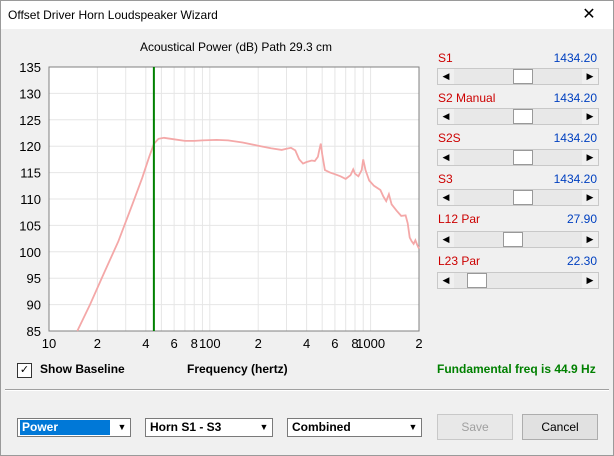  I want to click on y-tick-label: 85, so click(34, 331).